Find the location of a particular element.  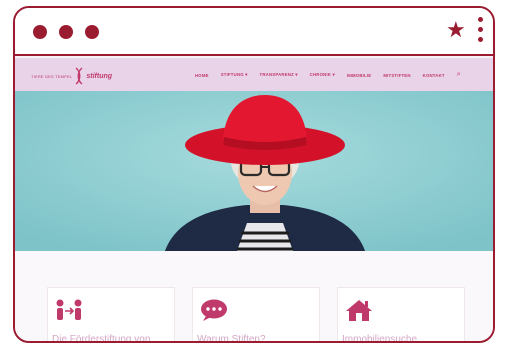

nav-transparenz: TRANSPARENZ ▾ is located at coordinates (279, 75).